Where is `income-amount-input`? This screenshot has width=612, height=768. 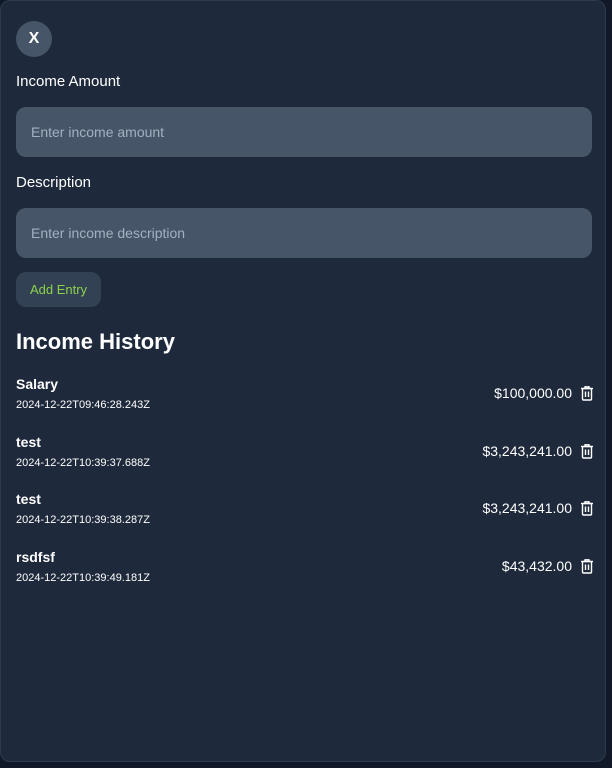 income-amount-input is located at coordinates (304, 132).